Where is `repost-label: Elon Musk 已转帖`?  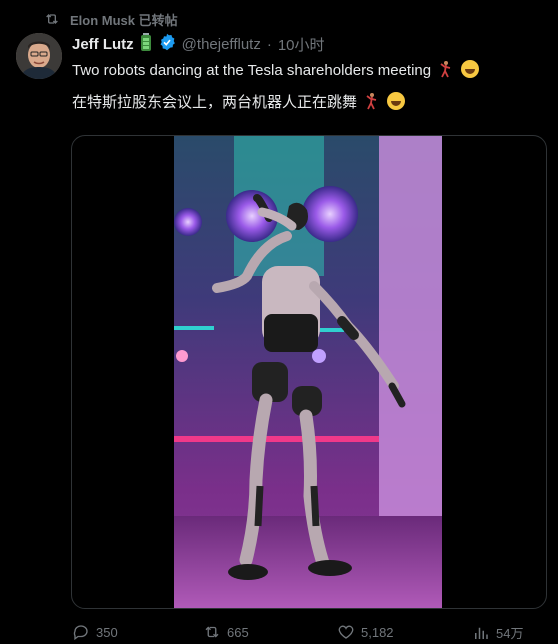 repost-label: Elon Musk 已转帖 is located at coordinates (124, 20).